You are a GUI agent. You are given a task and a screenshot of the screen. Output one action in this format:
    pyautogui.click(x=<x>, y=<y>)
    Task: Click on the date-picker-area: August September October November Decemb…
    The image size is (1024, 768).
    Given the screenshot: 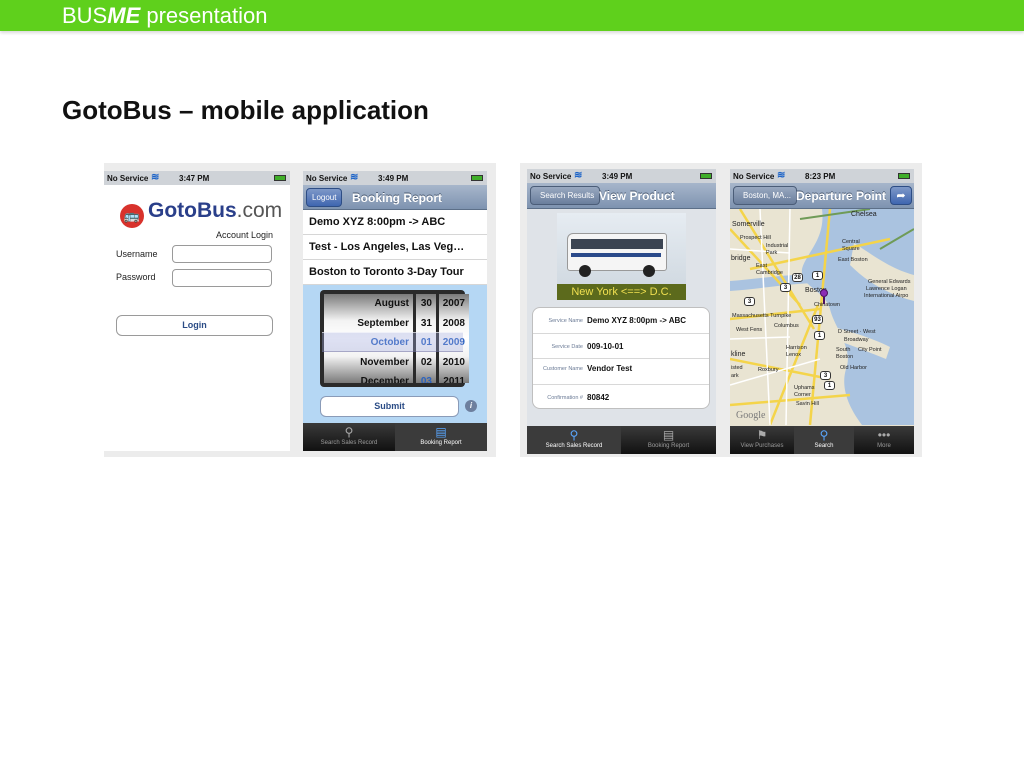 What is the action you would take?
    pyautogui.click(x=395, y=353)
    